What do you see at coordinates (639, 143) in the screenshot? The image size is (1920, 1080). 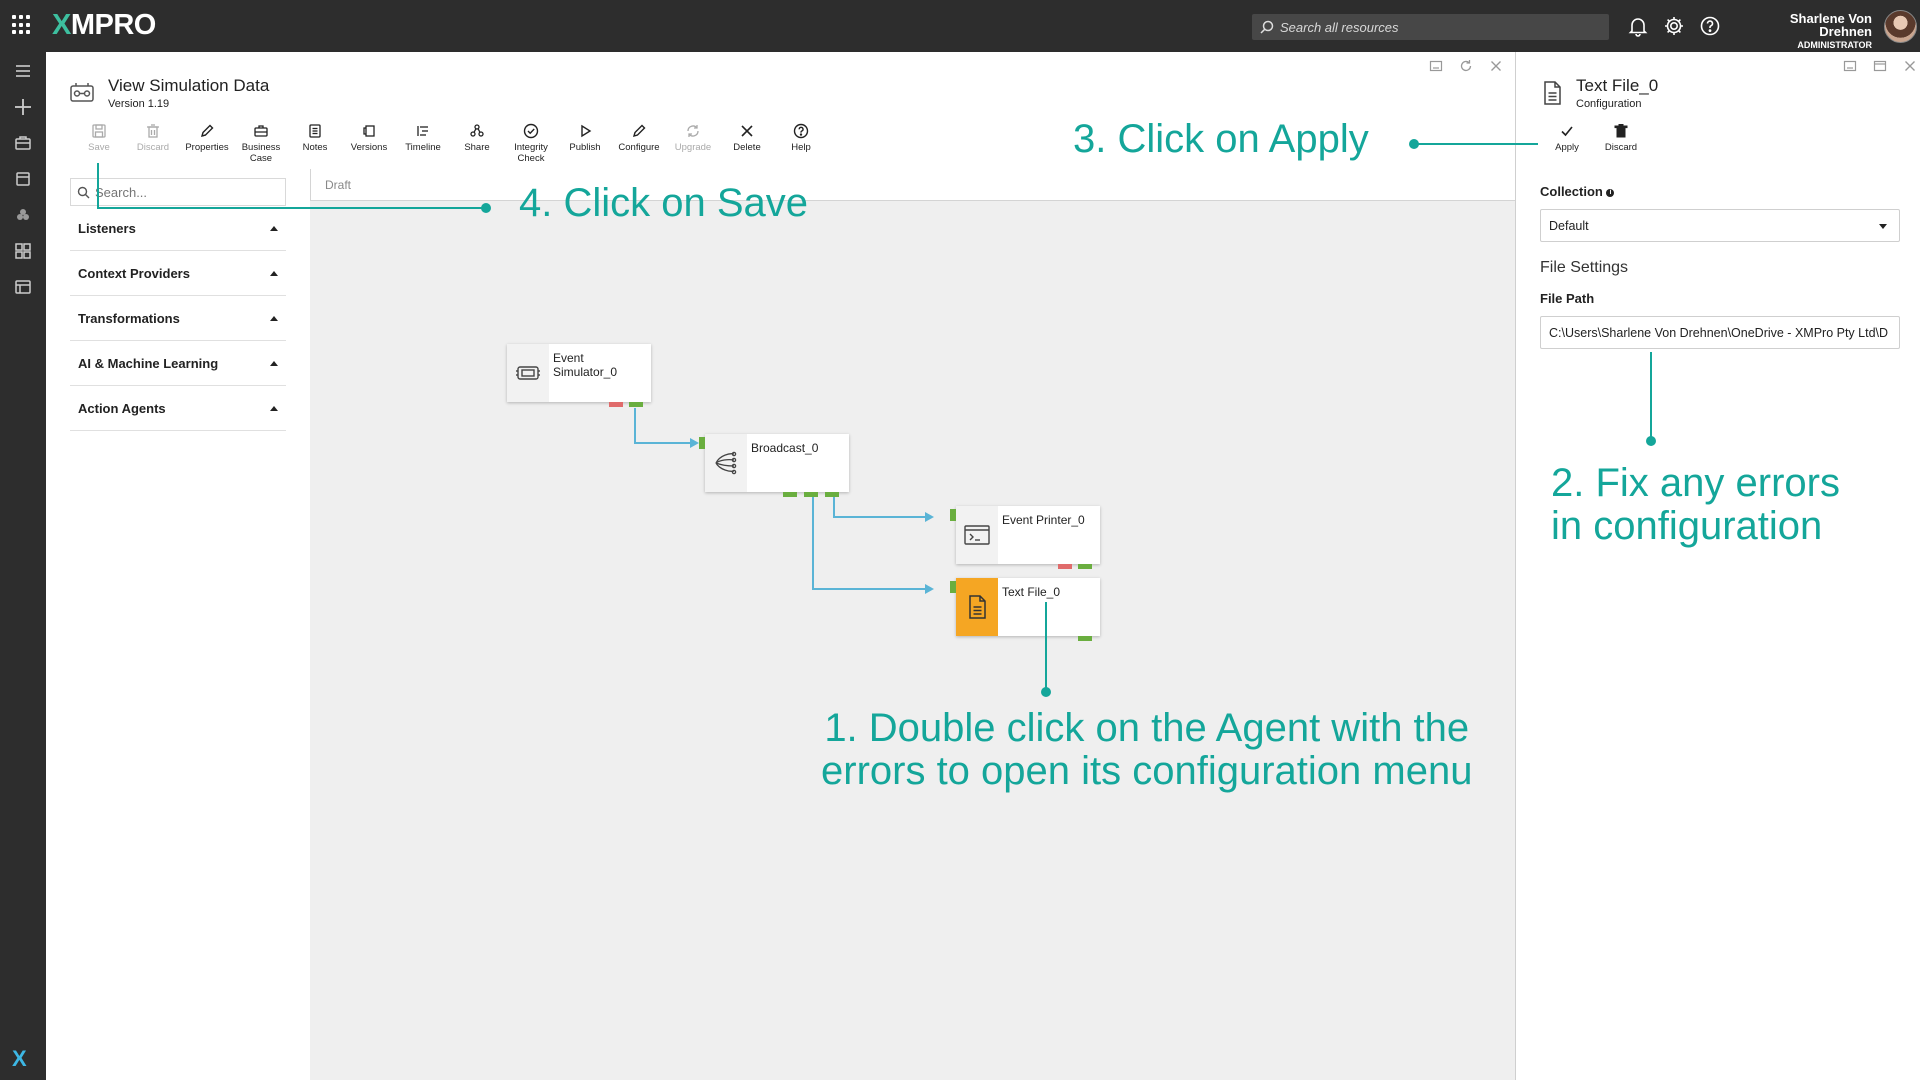 I see `configure-button: Configure` at bounding box center [639, 143].